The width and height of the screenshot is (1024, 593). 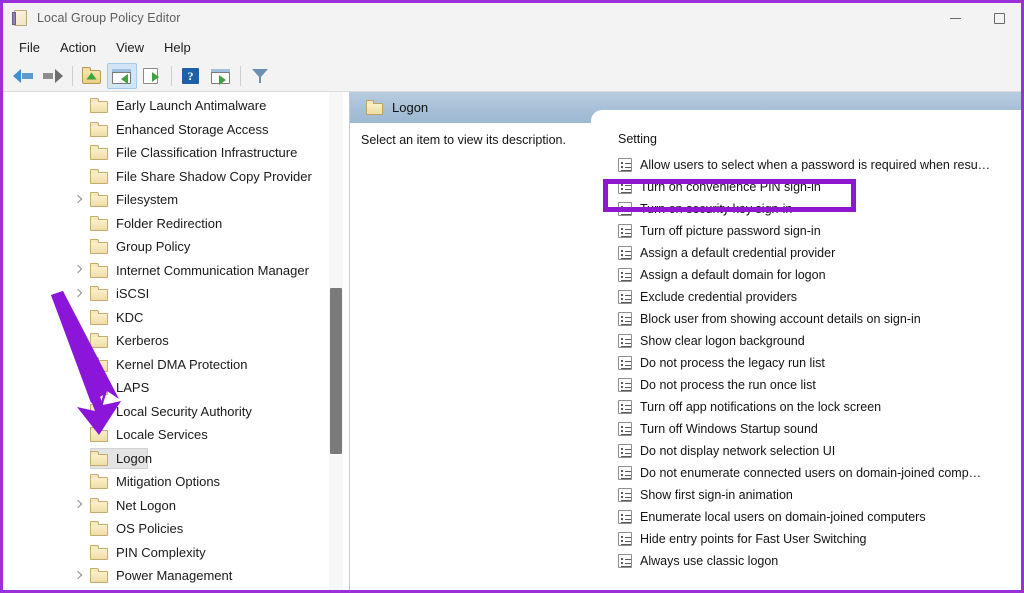 What do you see at coordinates (637, 139) in the screenshot?
I see `setting-column-header: Setting` at bounding box center [637, 139].